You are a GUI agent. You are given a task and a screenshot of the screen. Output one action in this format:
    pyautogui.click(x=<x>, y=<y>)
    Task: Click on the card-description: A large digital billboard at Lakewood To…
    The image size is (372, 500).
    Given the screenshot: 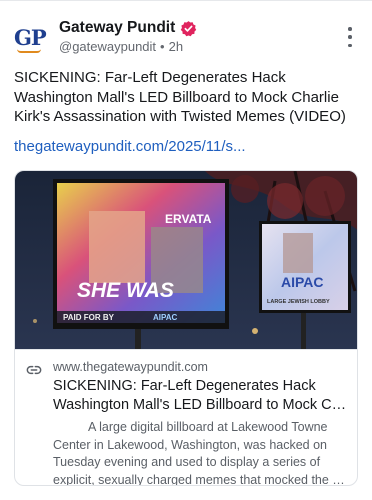 What is the action you would take?
    pyautogui.click(x=202, y=452)
    